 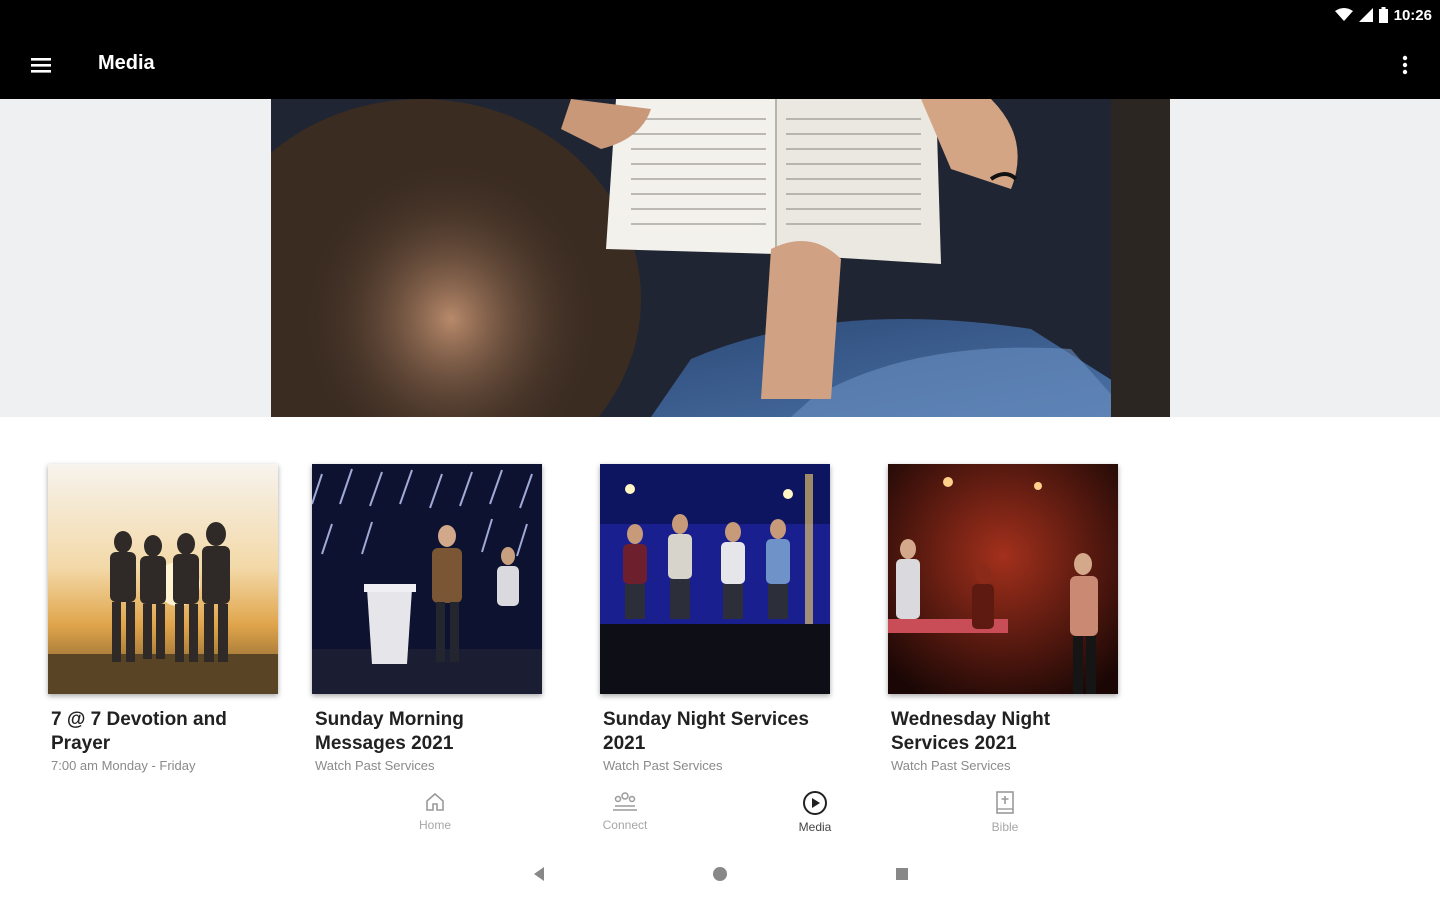 I want to click on menu-button, so click(x=41, y=65).